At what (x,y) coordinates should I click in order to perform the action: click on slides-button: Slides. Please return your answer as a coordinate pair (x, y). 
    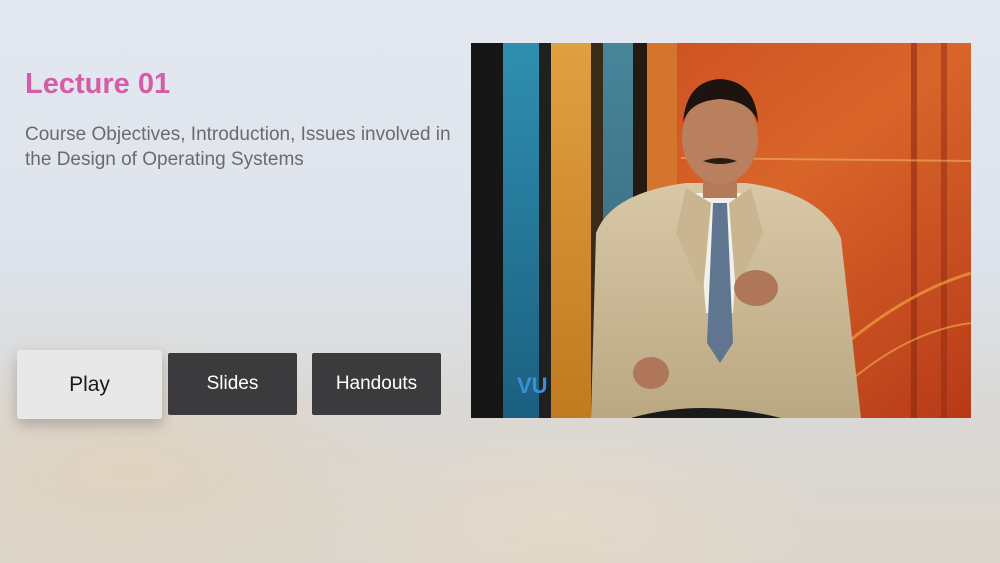
    Looking at the image, I should click on (232, 384).